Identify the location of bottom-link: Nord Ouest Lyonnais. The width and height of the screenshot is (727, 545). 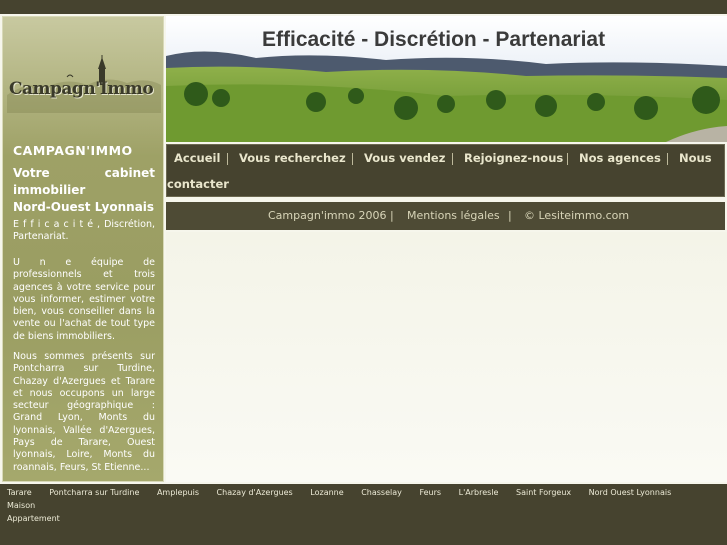
(630, 492).